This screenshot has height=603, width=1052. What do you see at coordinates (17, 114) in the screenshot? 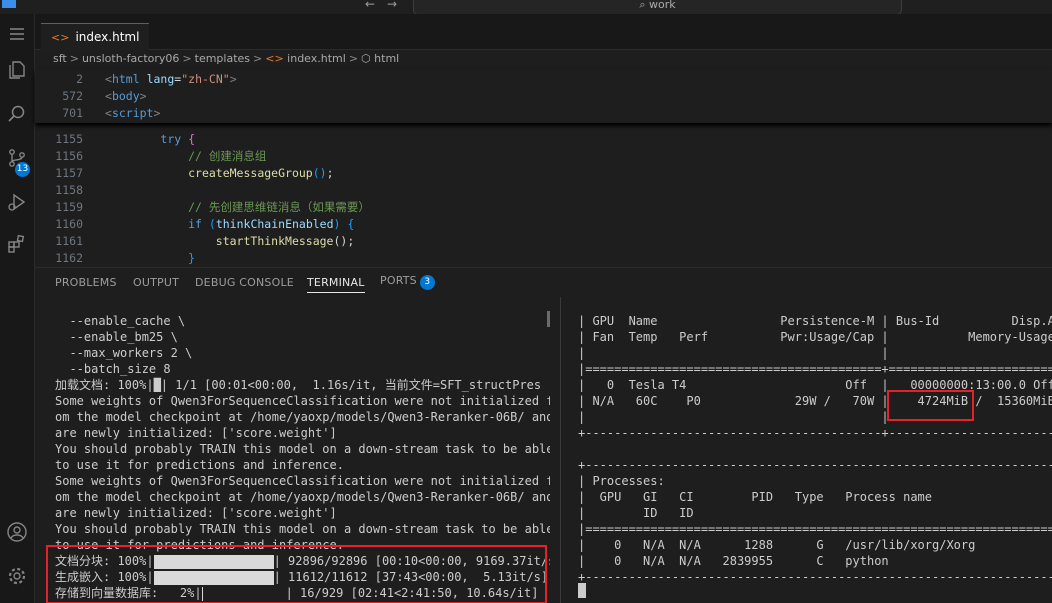
I see `search-icon` at bounding box center [17, 114].